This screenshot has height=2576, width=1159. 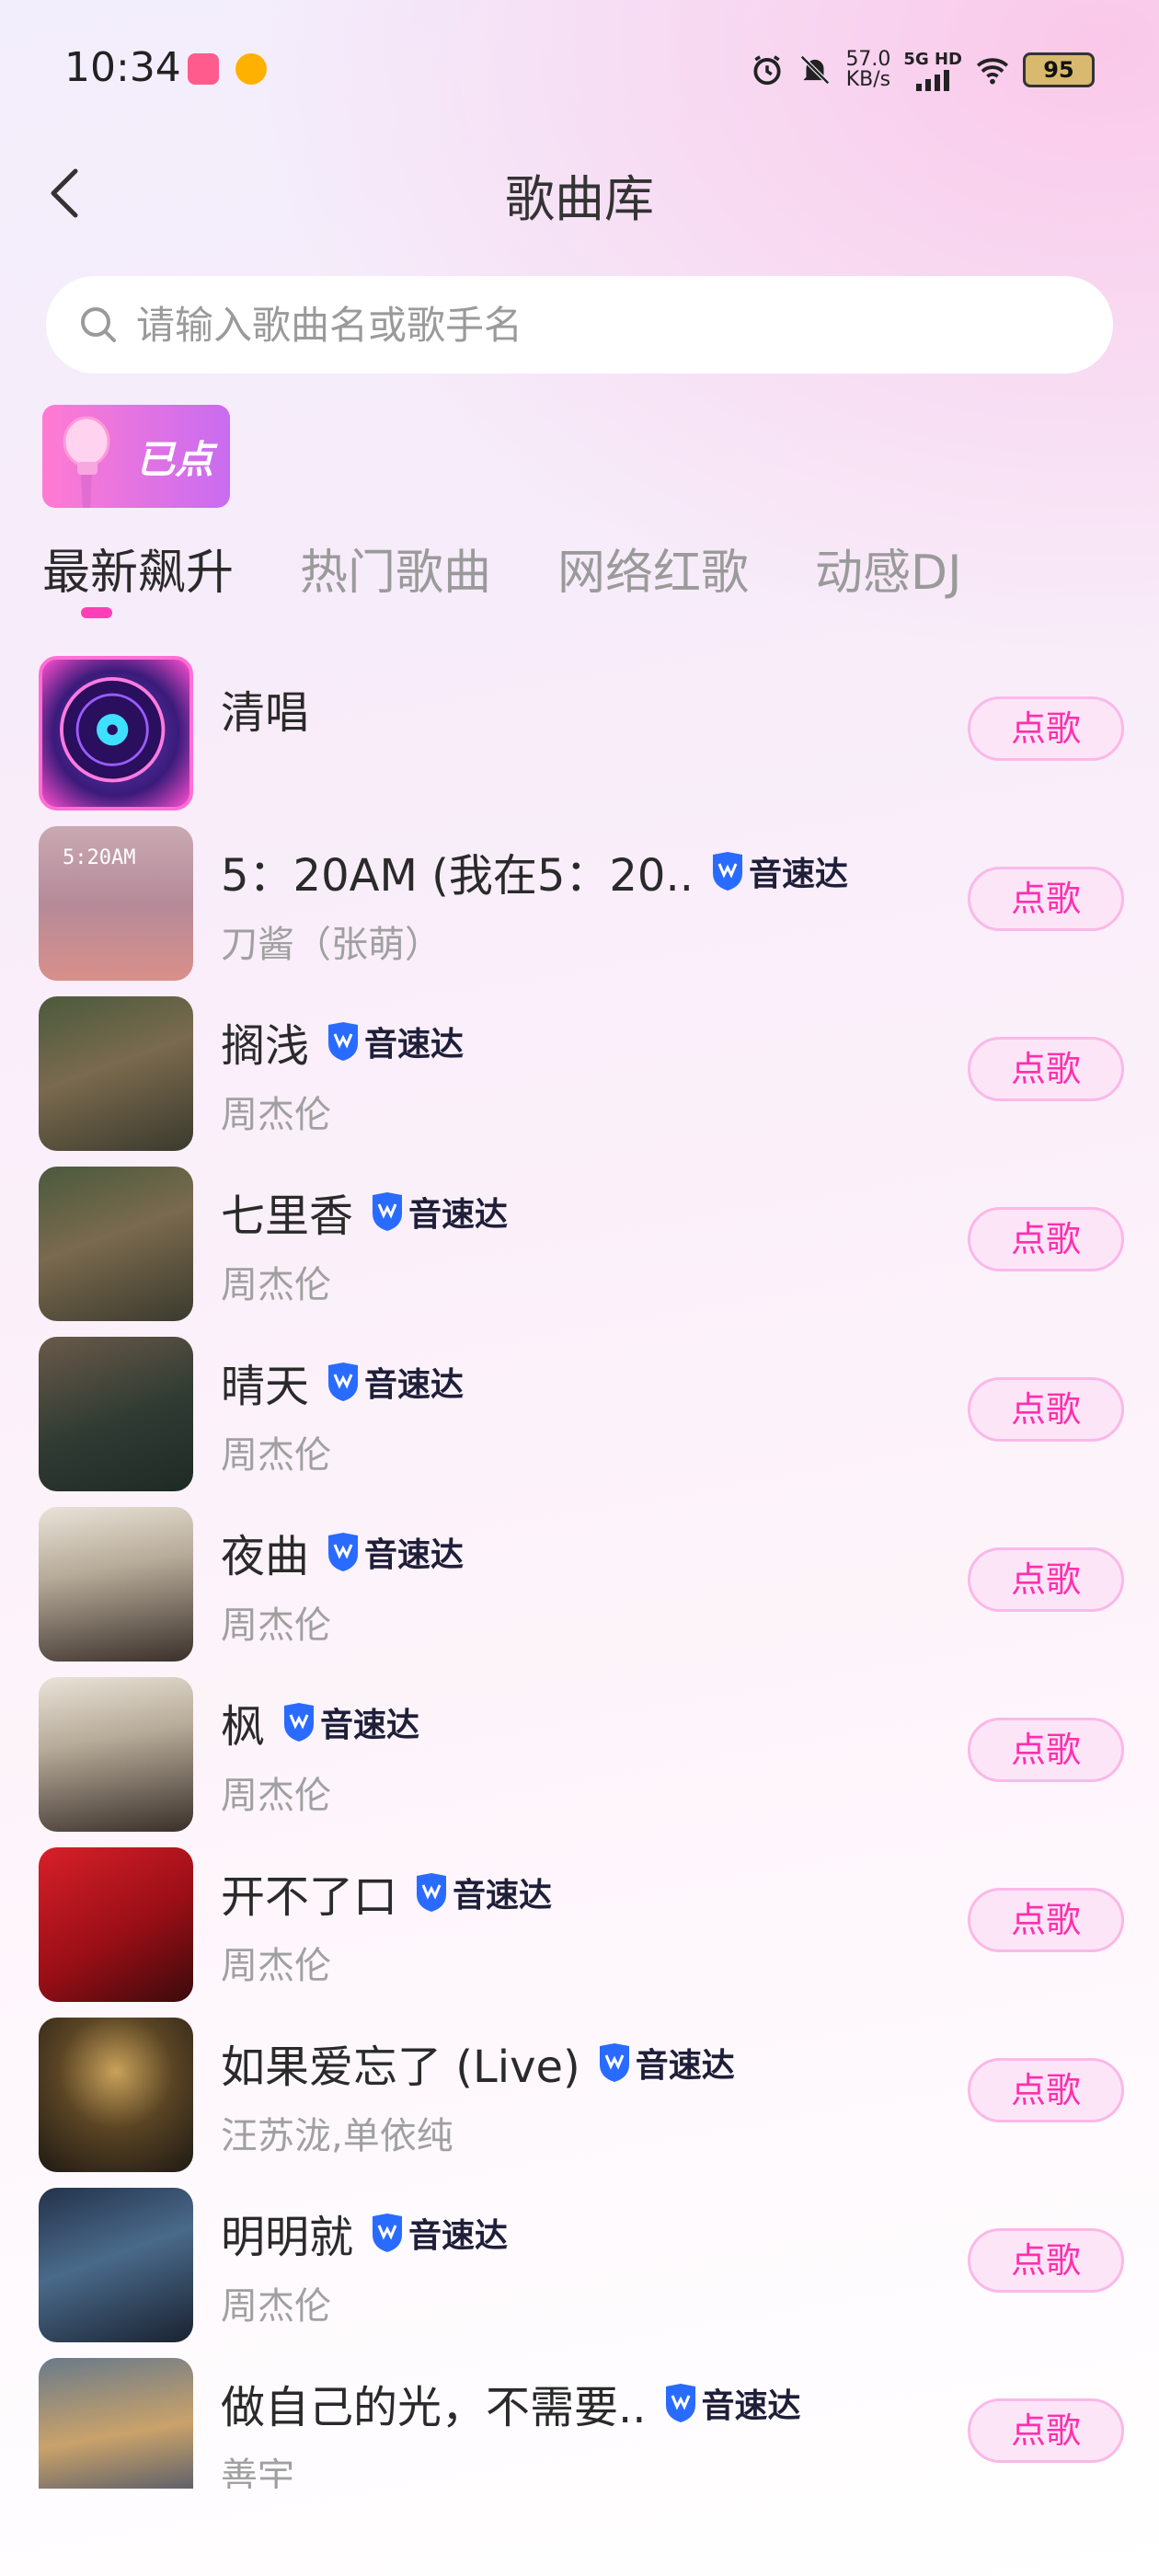 What do you see at coordinates (579, 1244) in the screenshot?
I see `list-item: 七里香 音速达 周杰伦 点歌` at bounding box center [579, 1244].